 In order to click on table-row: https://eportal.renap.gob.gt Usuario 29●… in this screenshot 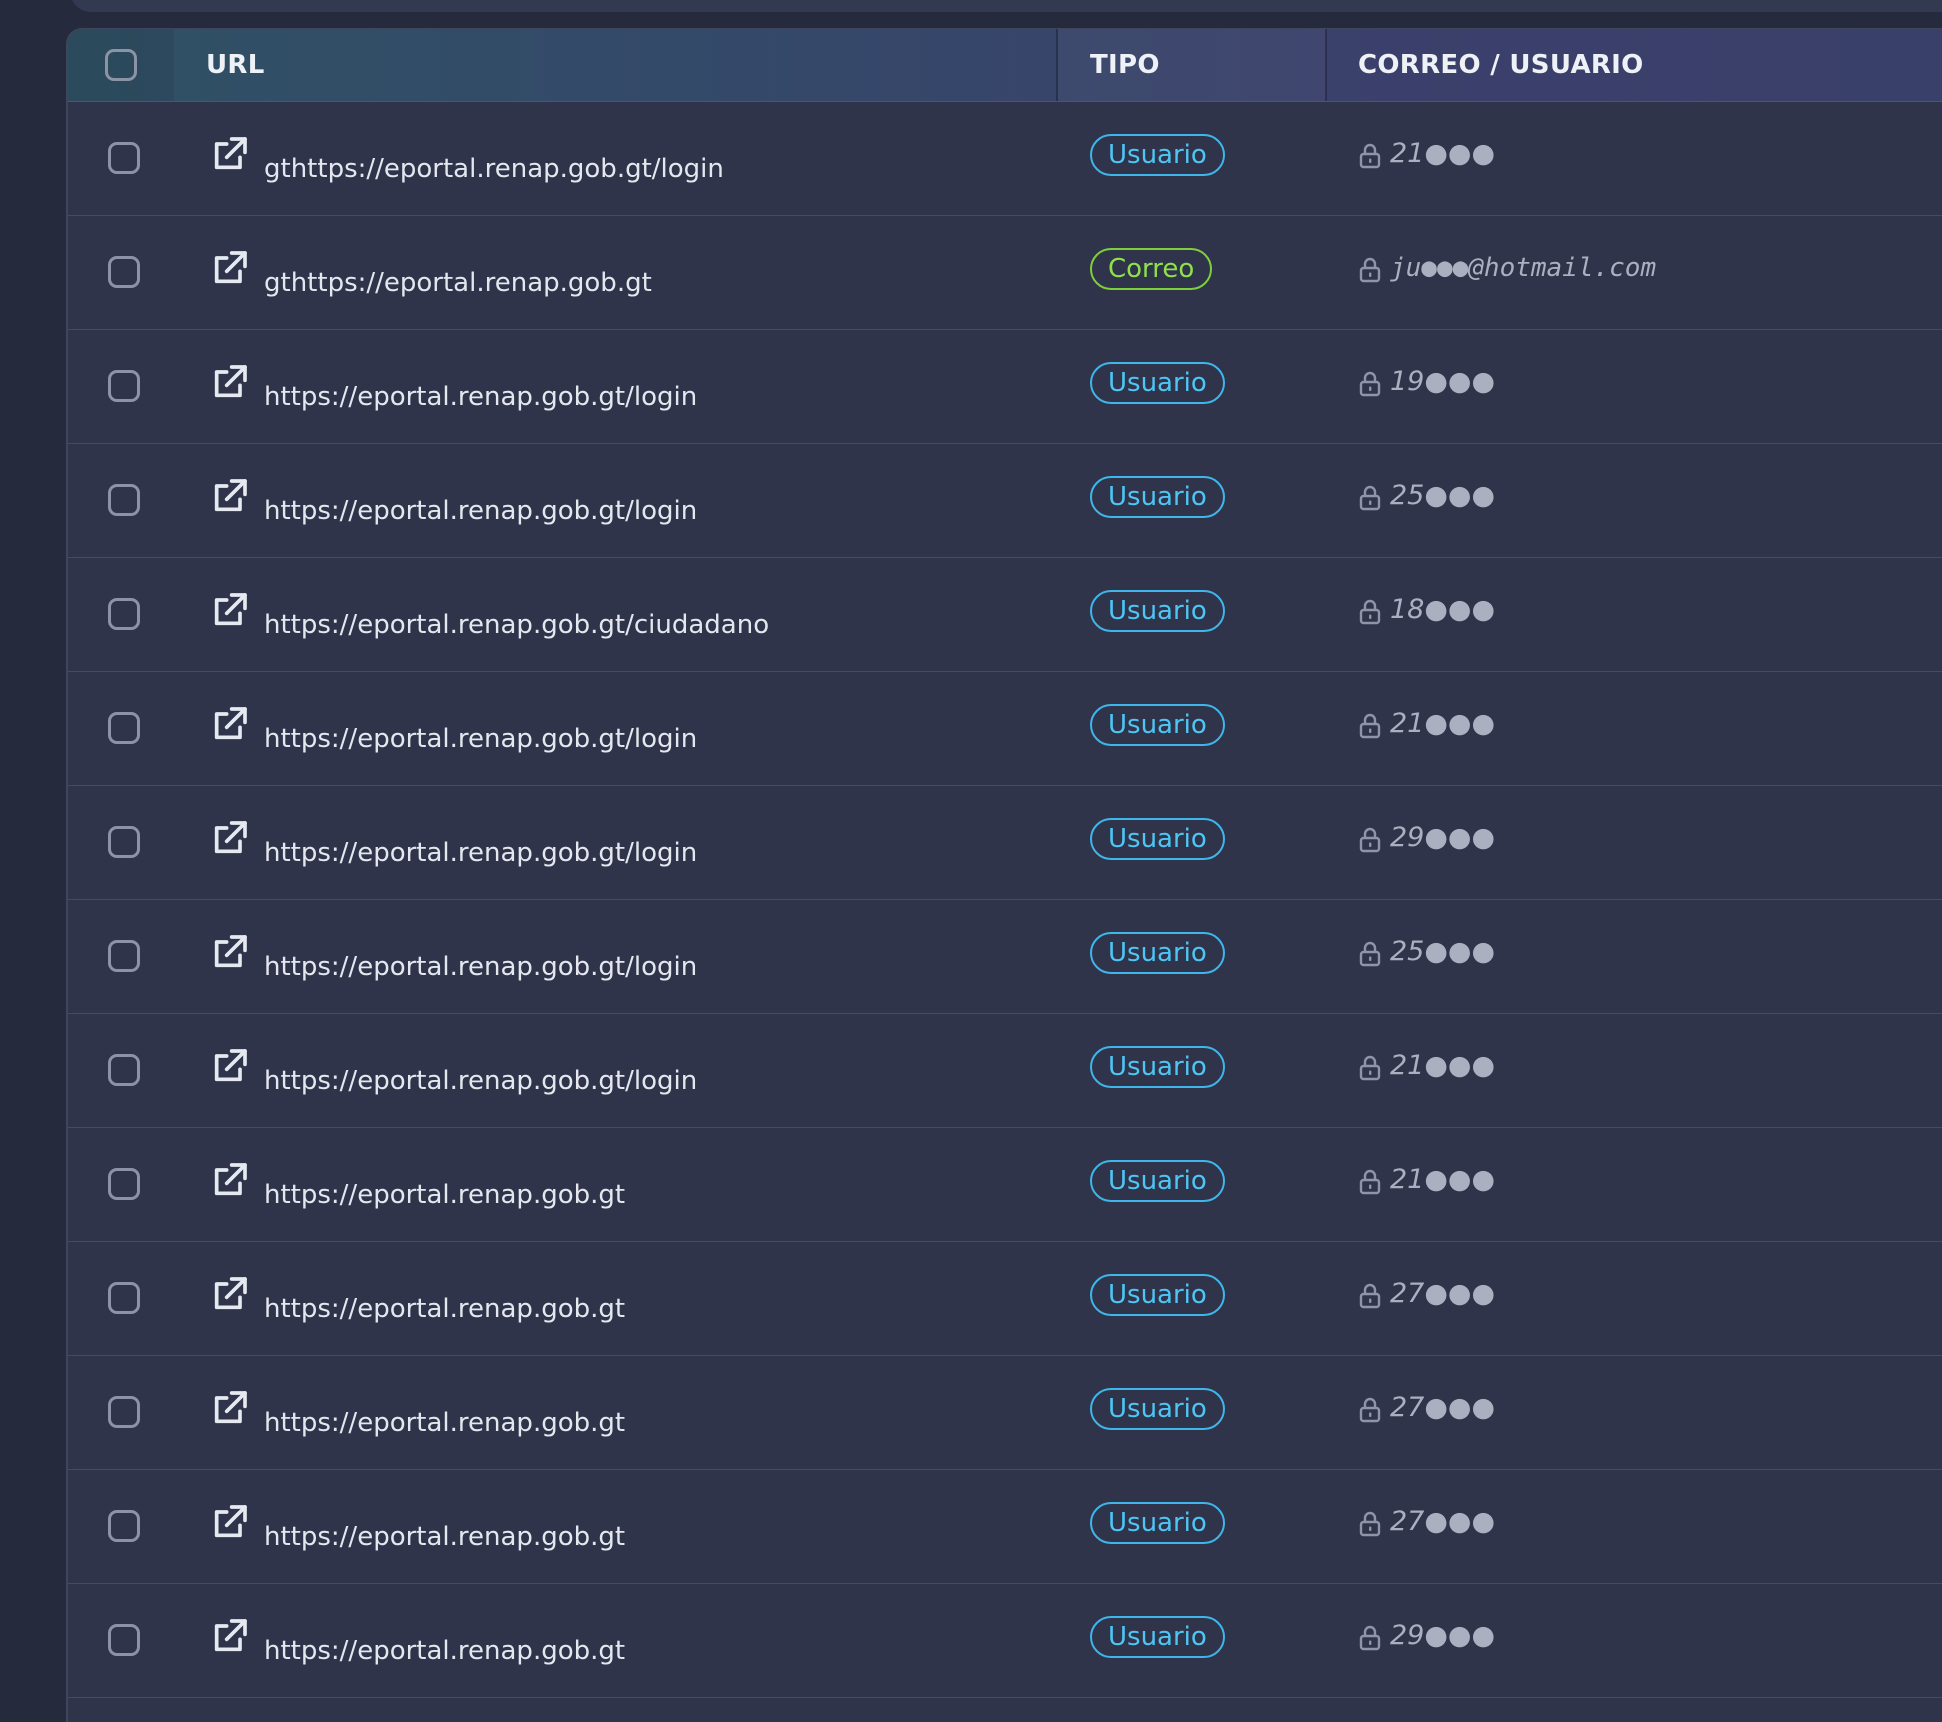, I will do `click(1005, 1641)`.